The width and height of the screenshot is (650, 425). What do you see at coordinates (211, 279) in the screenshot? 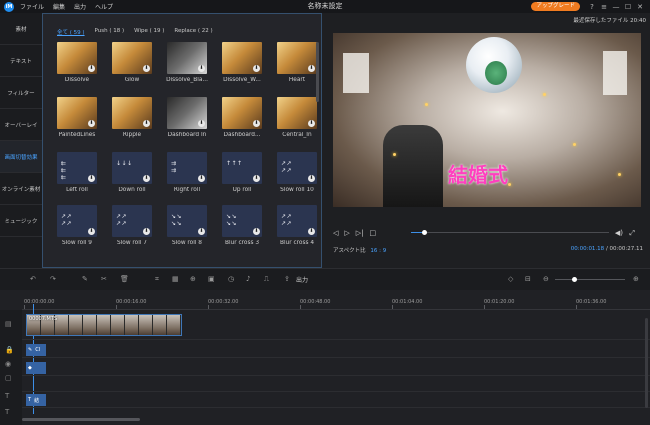
I see `pip-icon: ▣` at bounding box center [211, 279].